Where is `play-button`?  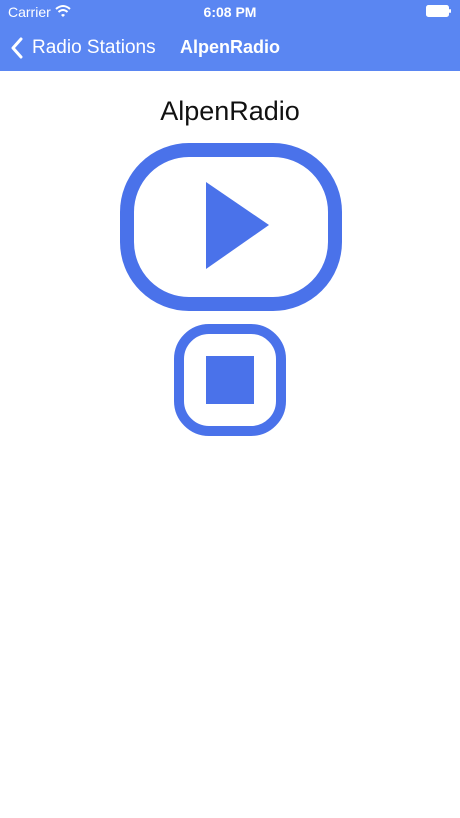 play-button is located at coordinates (231, 227).